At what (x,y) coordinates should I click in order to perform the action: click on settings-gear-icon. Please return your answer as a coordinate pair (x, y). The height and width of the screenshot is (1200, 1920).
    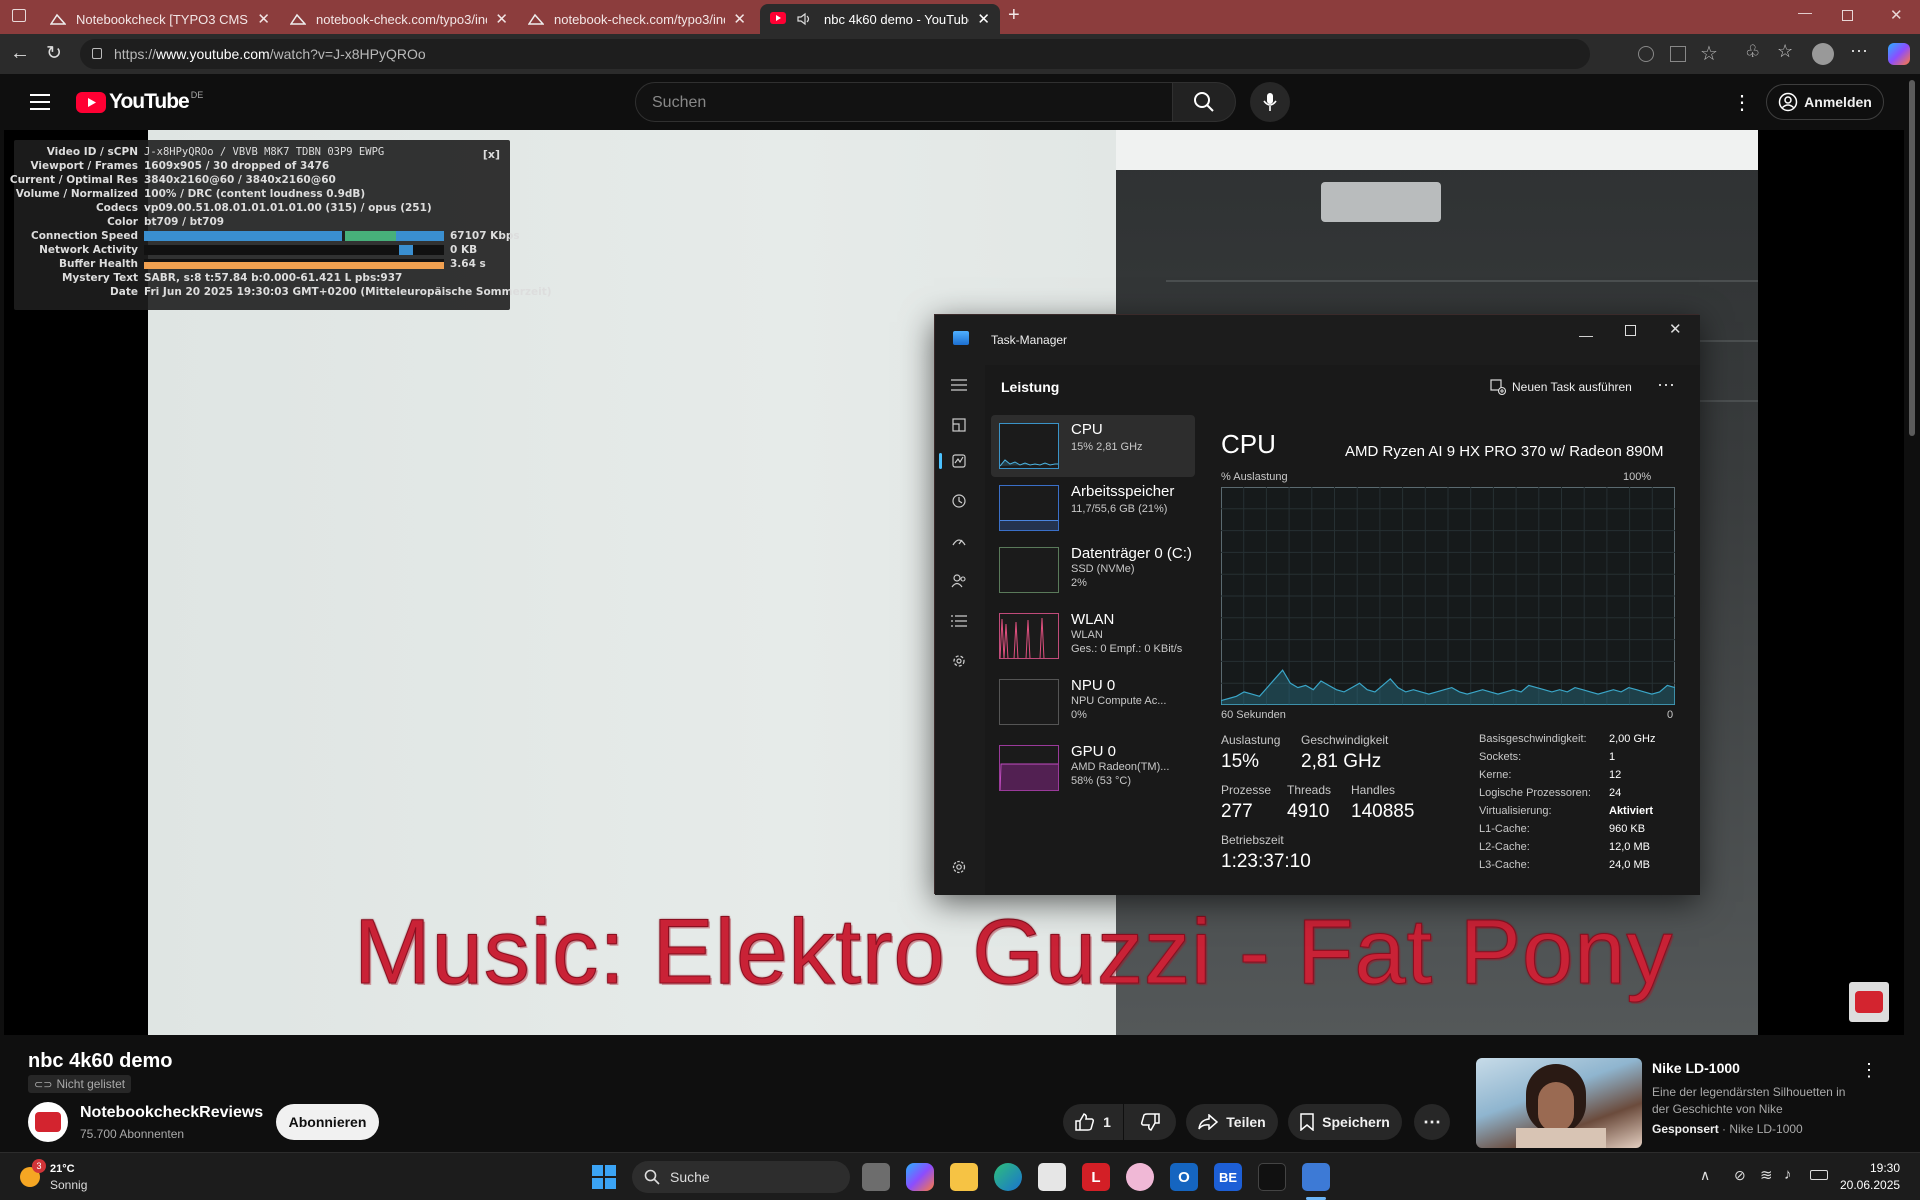
    Looking at the image, I should click on (959, 867).